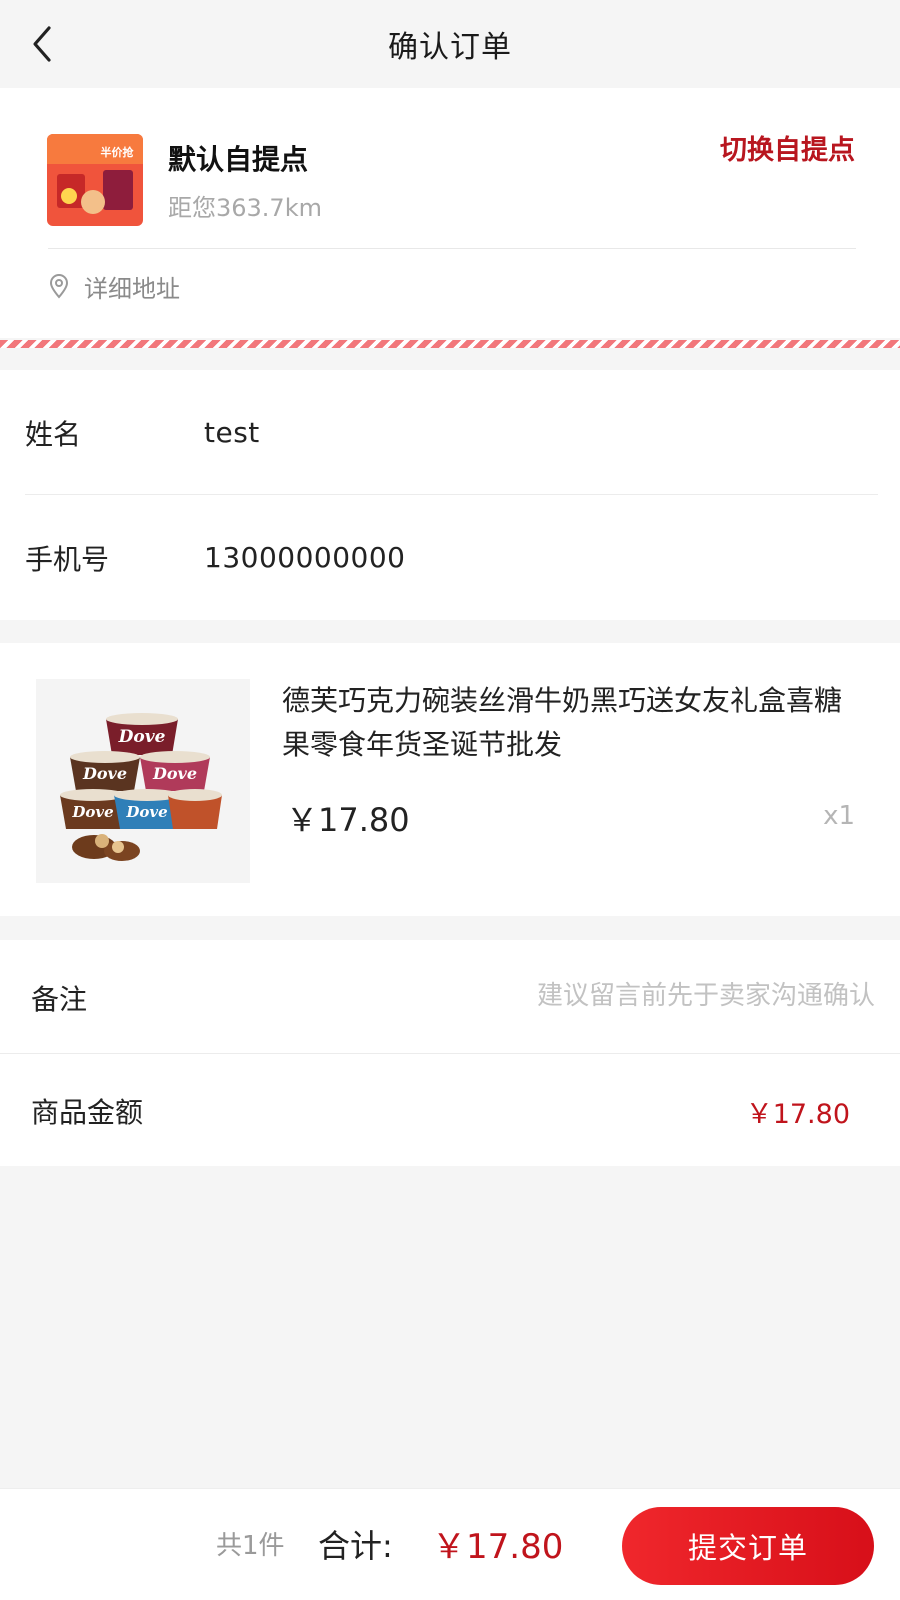 Image resolution: width=900 pixels, height=1600 pixels. I want to click on store-name: 默认自提点, so click(238, 159).